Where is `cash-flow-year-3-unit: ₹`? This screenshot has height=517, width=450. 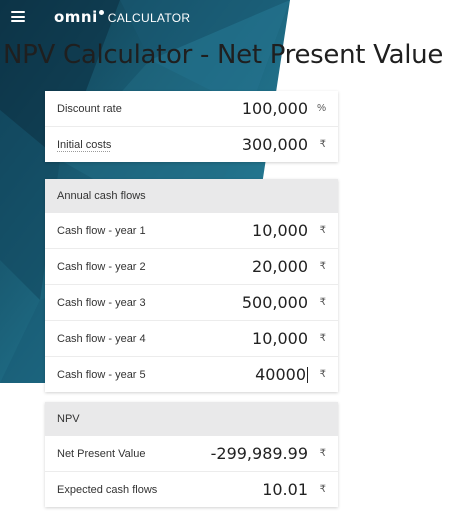 cash-flow-year-3-unit: ₹ is located at coordinates (323, 302).